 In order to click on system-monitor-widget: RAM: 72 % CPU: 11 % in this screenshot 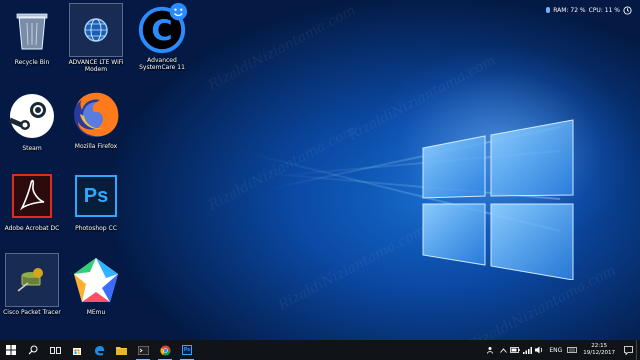, I will do `click(589, 10)`.